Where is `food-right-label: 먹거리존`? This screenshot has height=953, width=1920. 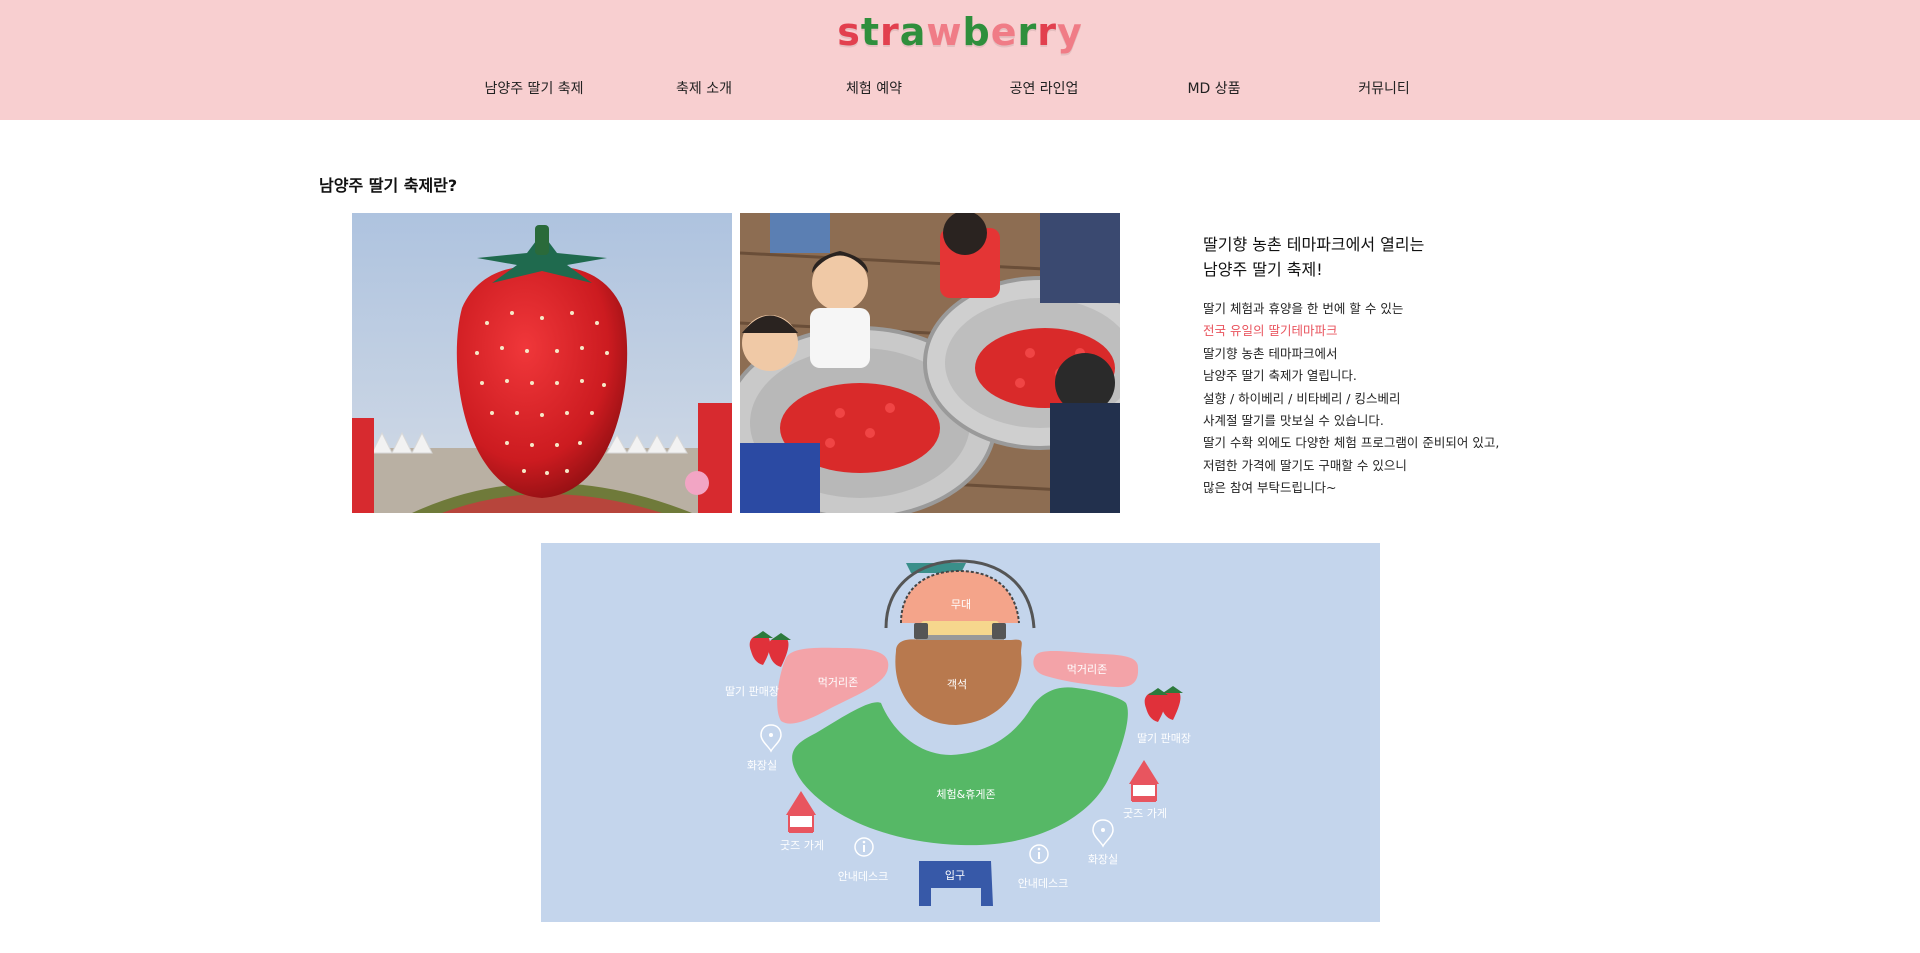
food-right-label: 먹거리존 is located at coordinates (1087, 669).